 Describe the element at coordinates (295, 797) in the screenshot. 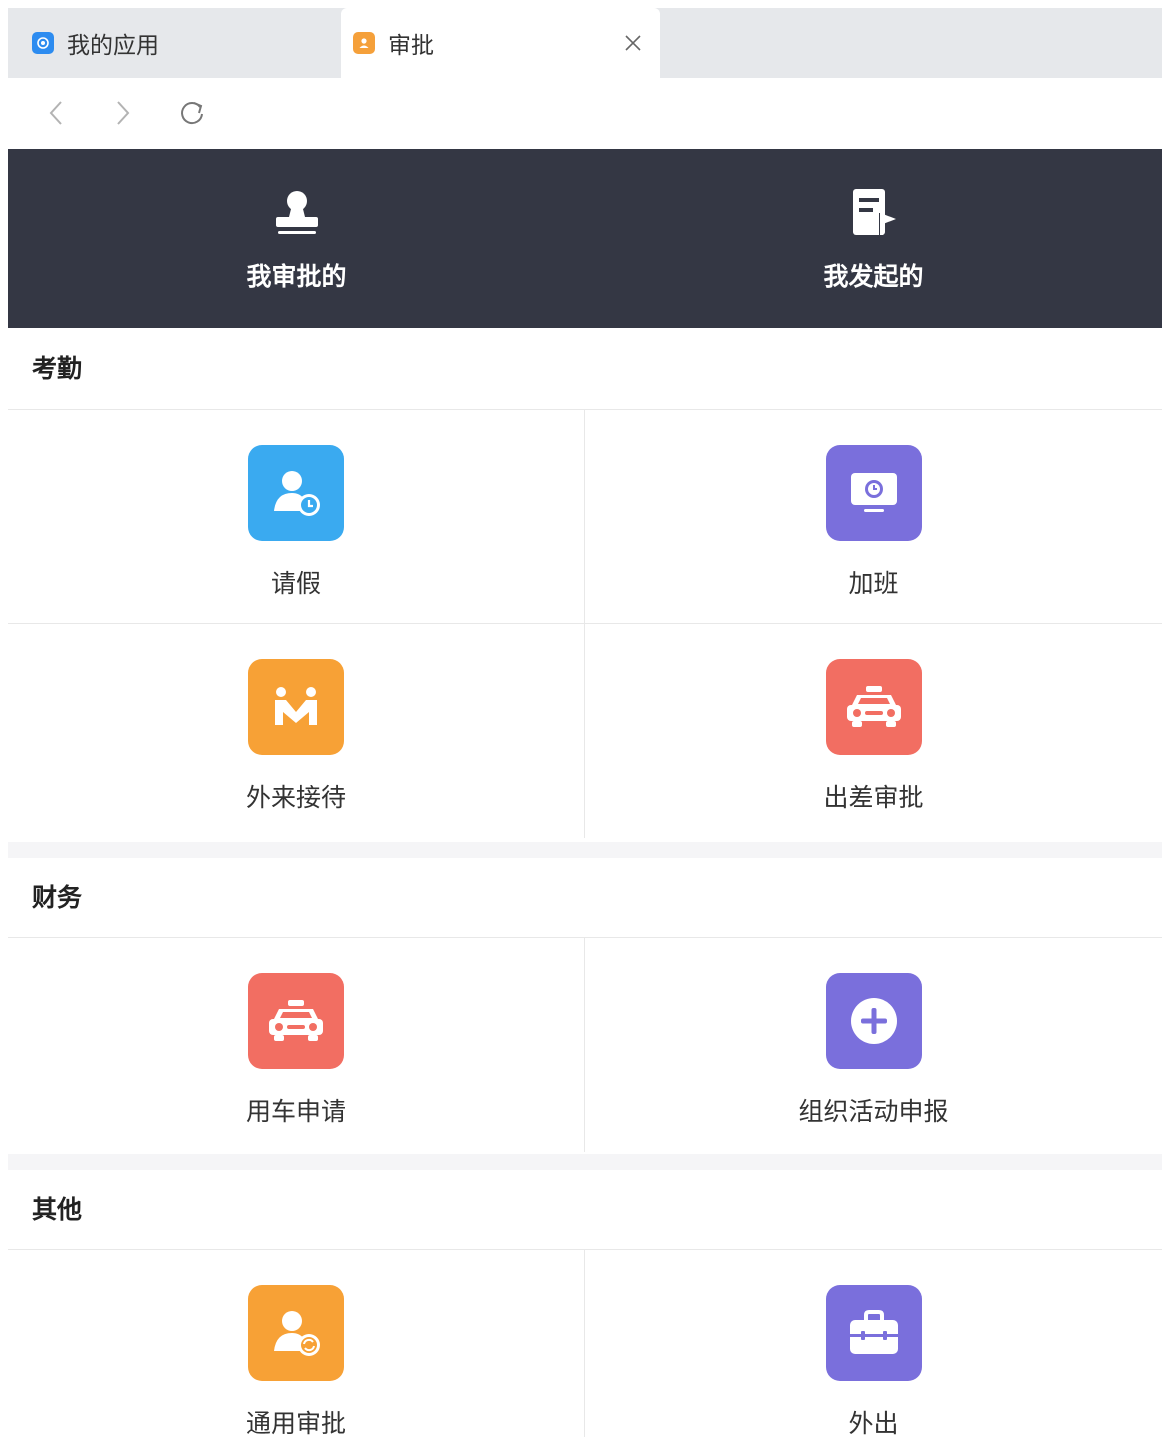

I see `app-label: 外来接待` at that location.